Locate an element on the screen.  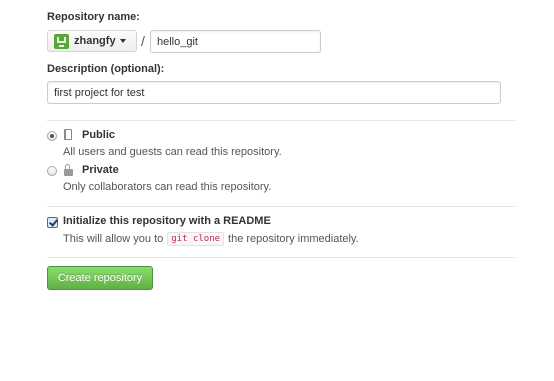
create-repository-button: Create repository is located at coordinates (100, 278).